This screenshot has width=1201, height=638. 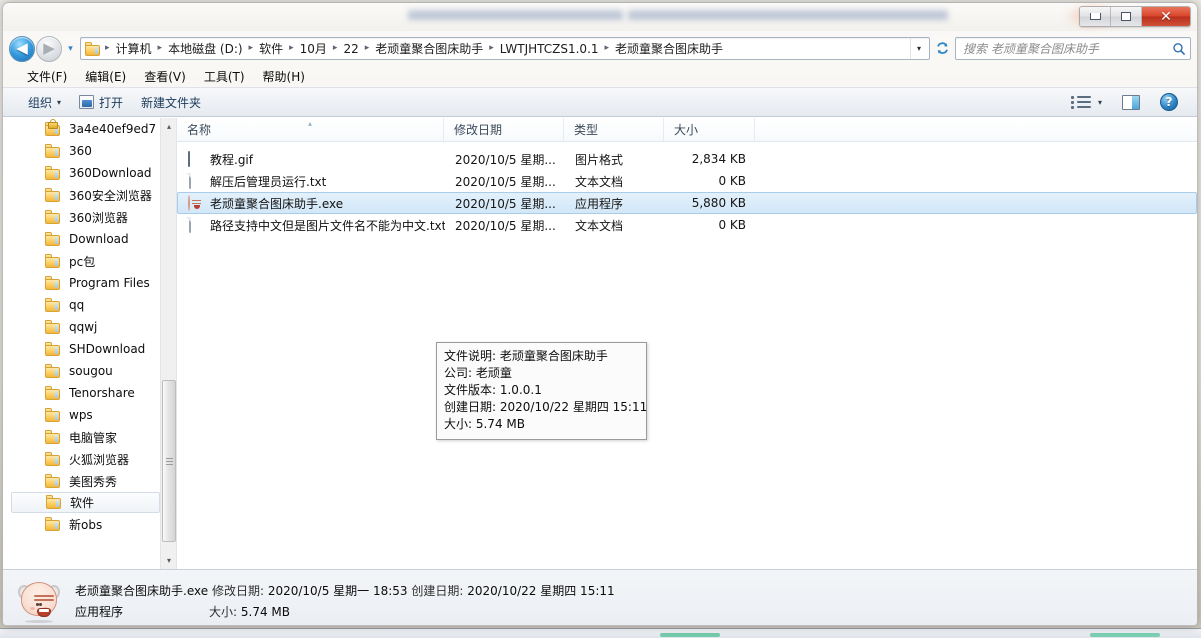 I want to click on menu-edit: 编辑(E), so click(x=105, y=76).